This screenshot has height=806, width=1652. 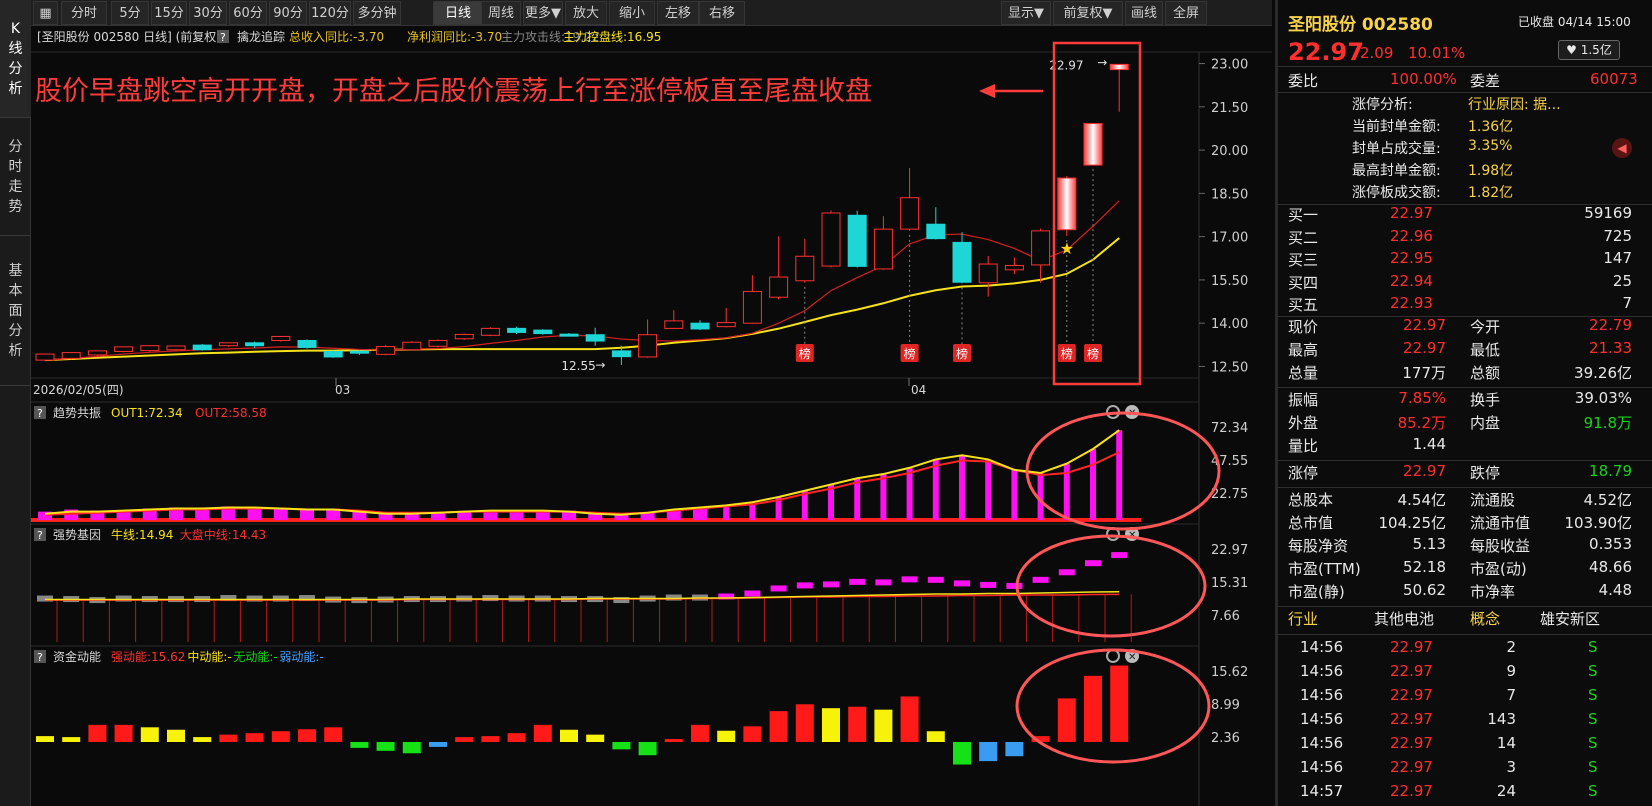 I want to click on collapse-icon: ◀, so click(x=1622, y=148).